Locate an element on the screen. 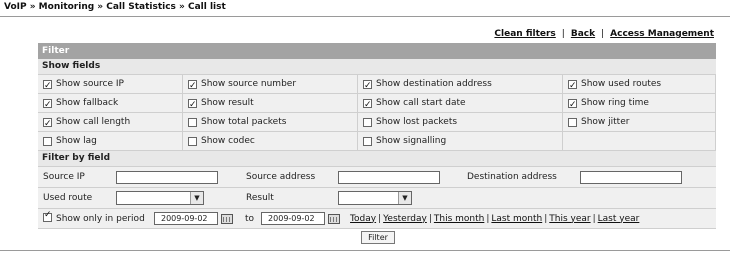 The height and width of the screenshot is (269, 730). result-select: ▼ is located at coordinates (375, 198).